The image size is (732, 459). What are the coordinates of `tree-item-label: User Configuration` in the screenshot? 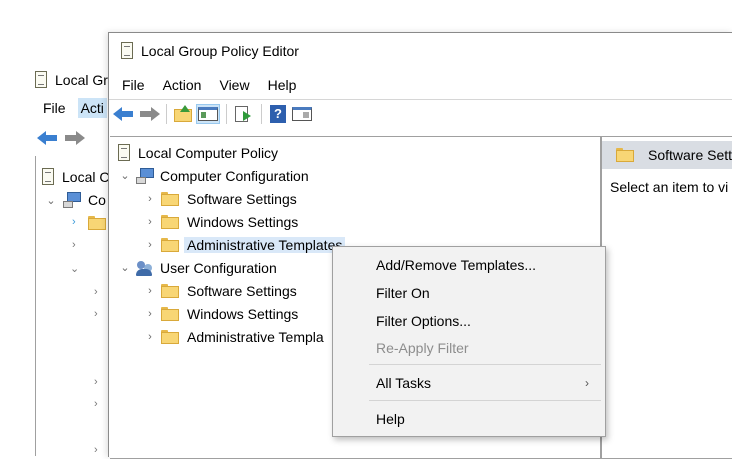 It's located at (218, 267).